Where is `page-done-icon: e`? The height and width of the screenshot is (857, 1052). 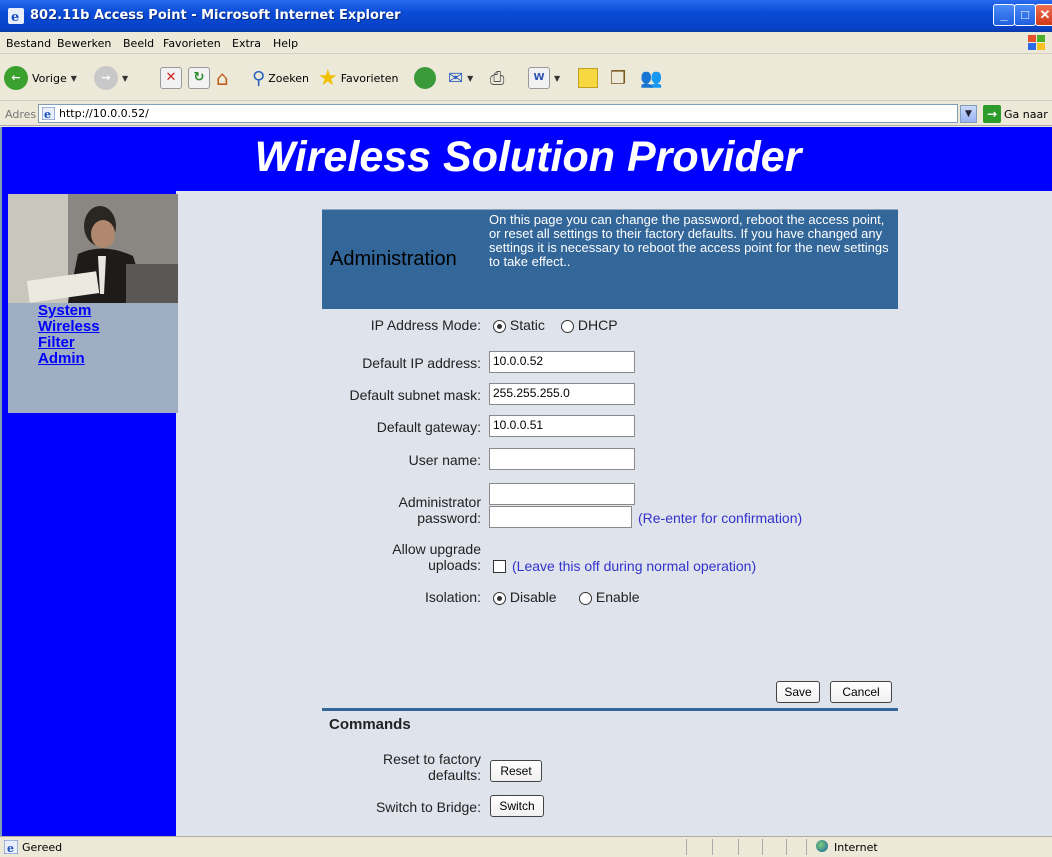 page-done-icon: e is located at coordinates (11, 847).